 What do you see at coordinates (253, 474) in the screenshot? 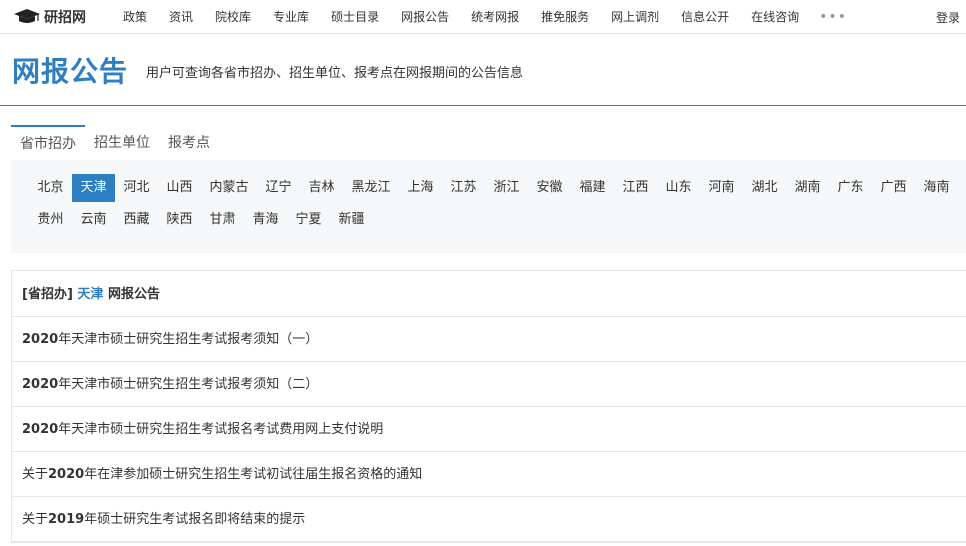
I see `announcement-title: 年在津参加硕士研究生招生考试初试往届生报名资格的通知` at bounding box center [253, 474].